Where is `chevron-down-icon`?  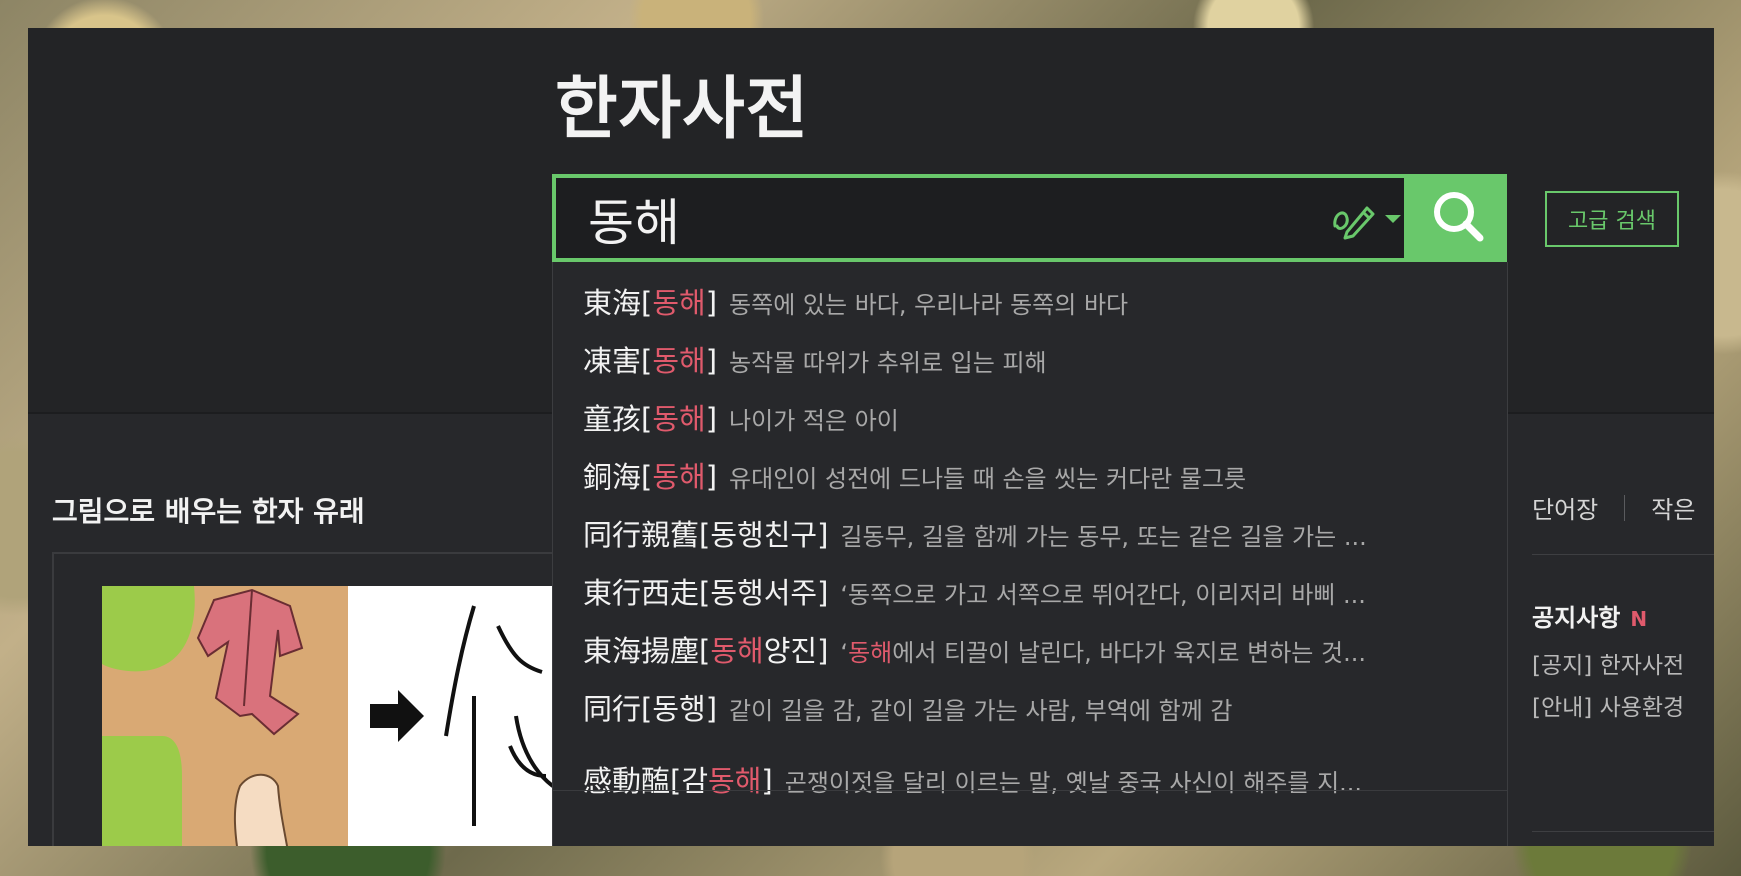 chevron-down-icon is located at coordinates (1393, 220).